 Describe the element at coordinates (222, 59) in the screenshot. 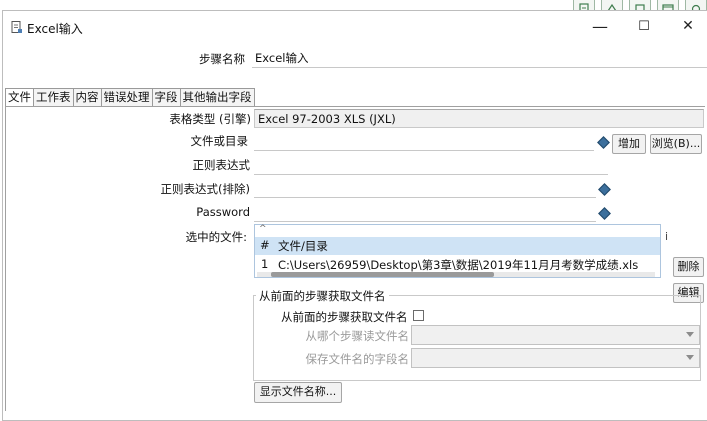

I see `step-name-label: 步骤名称` at that location.